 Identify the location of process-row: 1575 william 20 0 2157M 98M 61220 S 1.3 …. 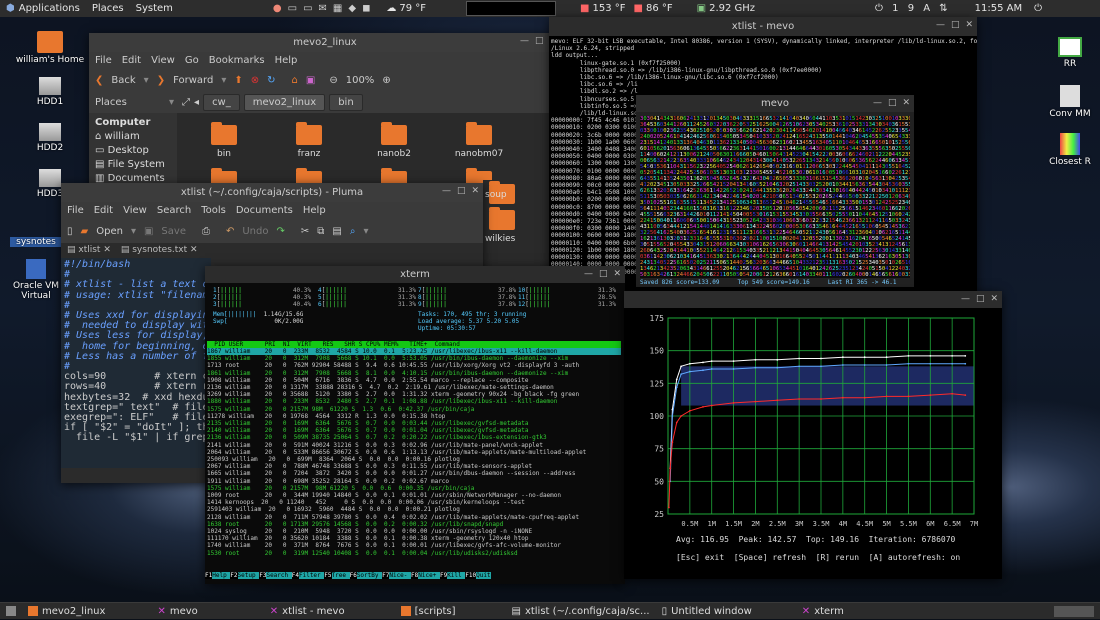
(414, 409).